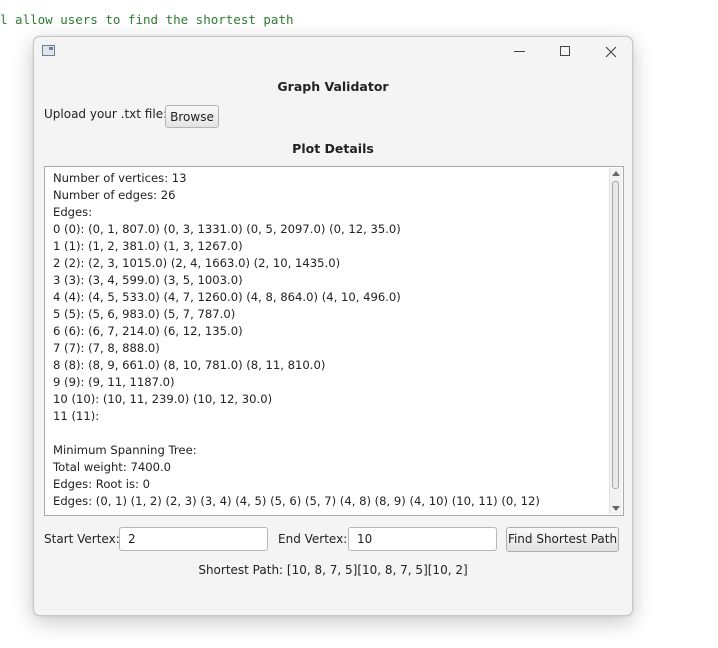 The image size is (718, 648). Describe the element at coordinates (519, 52) in the screenshot. I see `minimize-button` at that location.